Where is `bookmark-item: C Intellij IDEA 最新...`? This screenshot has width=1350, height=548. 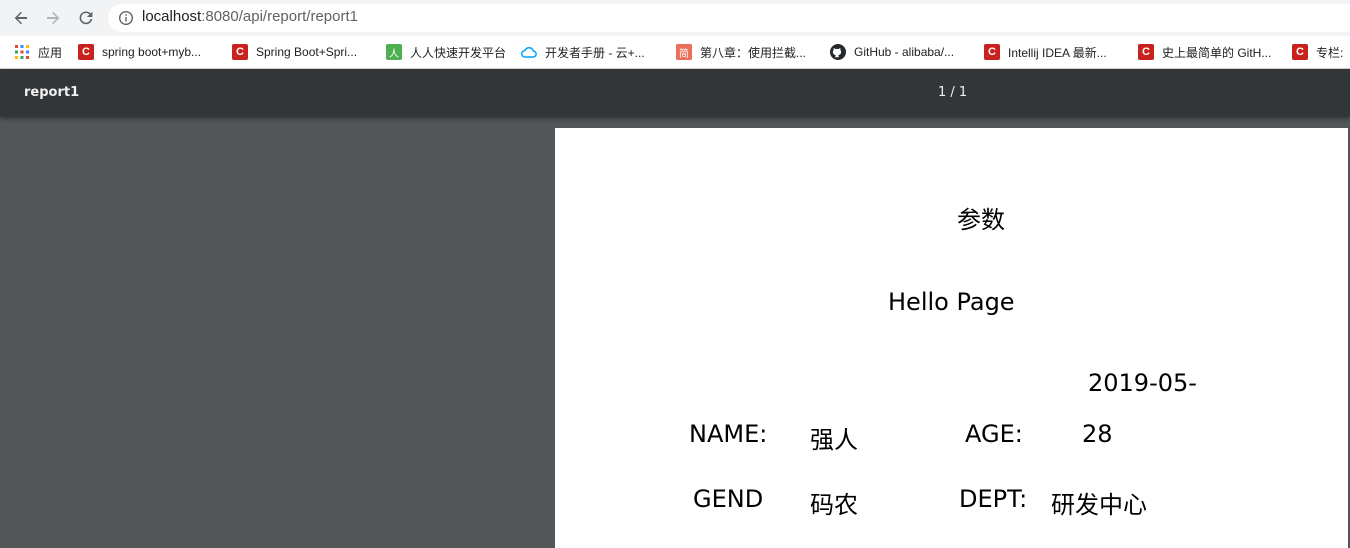 bookmark-item: C Intellij IDEA 最新... is located at coordinates (1045, 52).